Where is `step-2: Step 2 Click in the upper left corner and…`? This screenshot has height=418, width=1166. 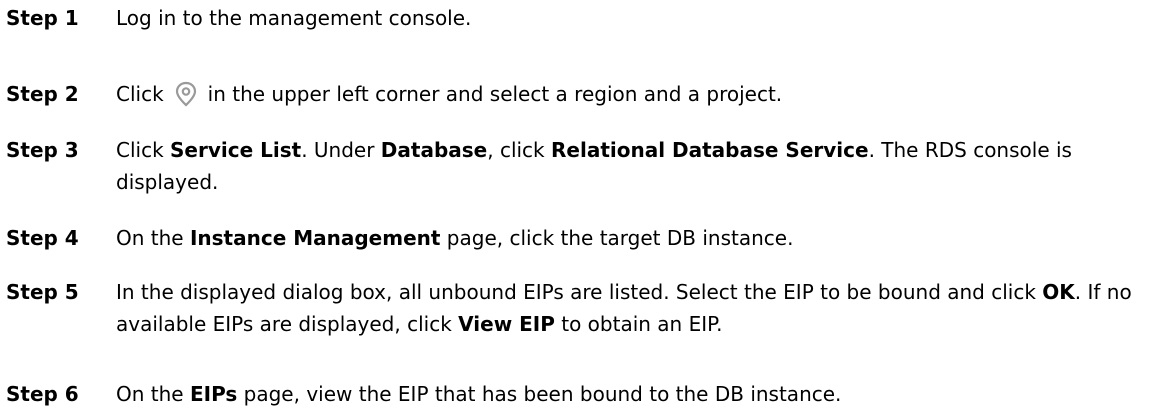 step-2: Step 2 Click in the upper left corner and… is located at coordinates (583, 94).